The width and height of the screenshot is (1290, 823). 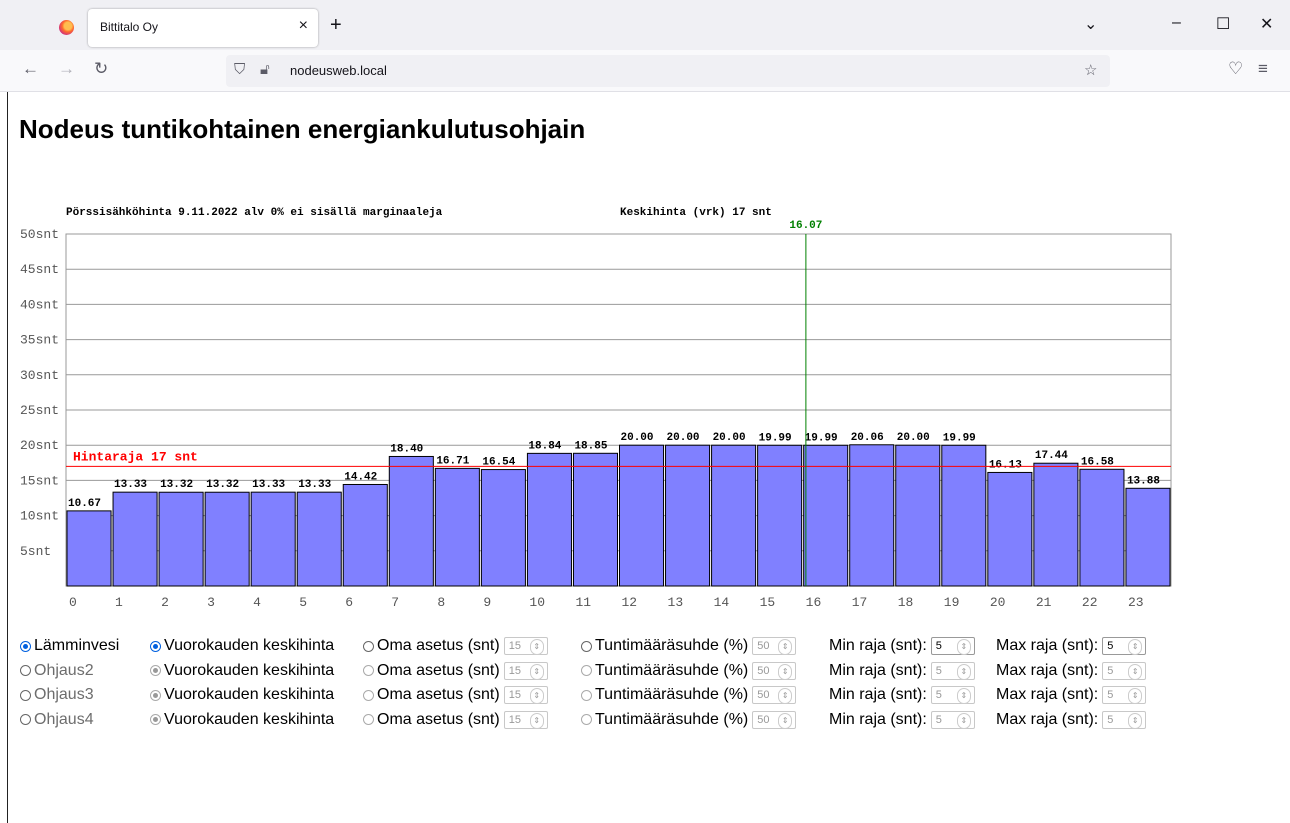 I want to click on address-bar: ⛉ 🔓︎ nodeusweb.local ☆, so click(x=668, y=71).